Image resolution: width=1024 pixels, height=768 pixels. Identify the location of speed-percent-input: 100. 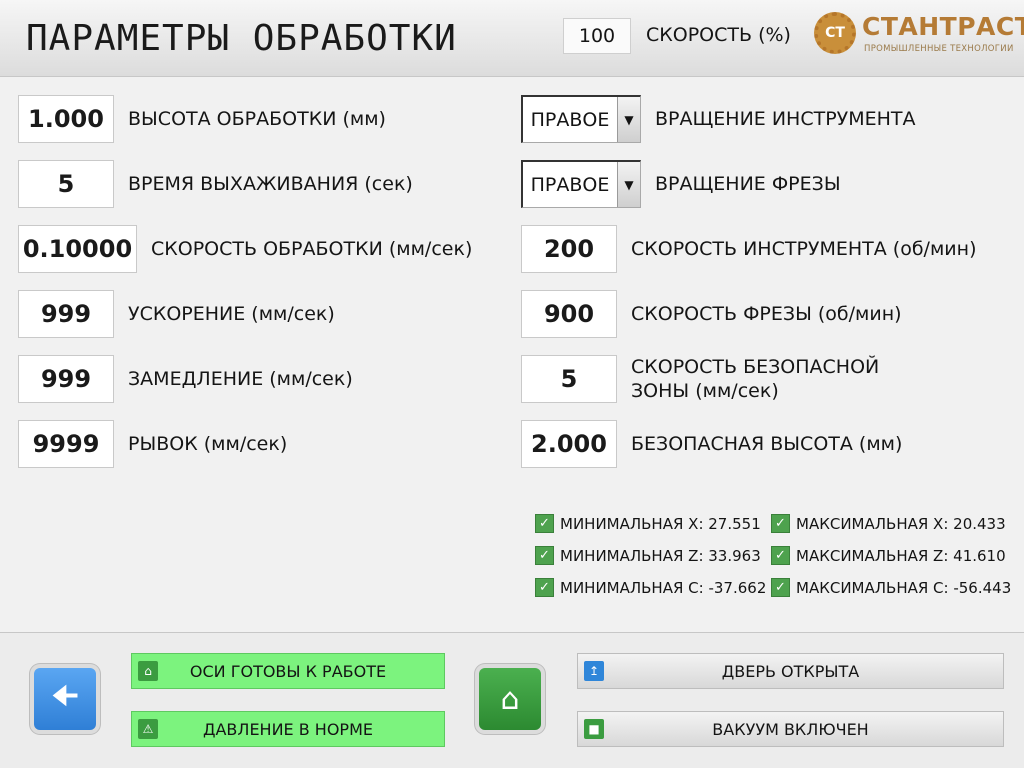
(597, 36).